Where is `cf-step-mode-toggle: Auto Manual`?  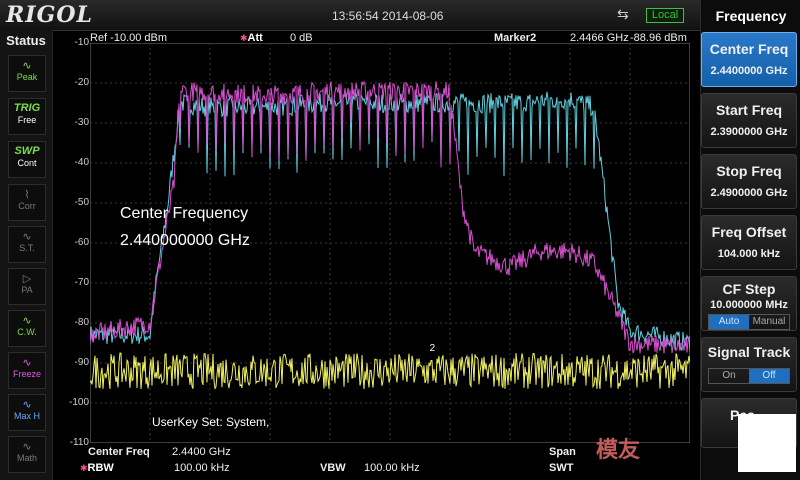 cf-step-mode-toggle: Auto Manual is located at coordinates (749, 322).